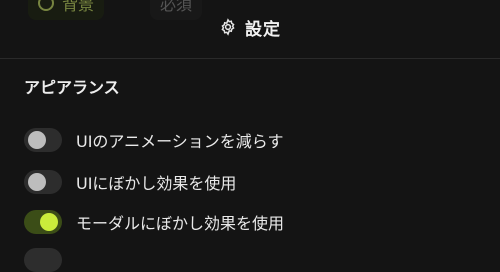 The height and width of the screenshot is (272, 500). I want to click on setting-label: UIのアニメーションを減らす, so click(180, 141).